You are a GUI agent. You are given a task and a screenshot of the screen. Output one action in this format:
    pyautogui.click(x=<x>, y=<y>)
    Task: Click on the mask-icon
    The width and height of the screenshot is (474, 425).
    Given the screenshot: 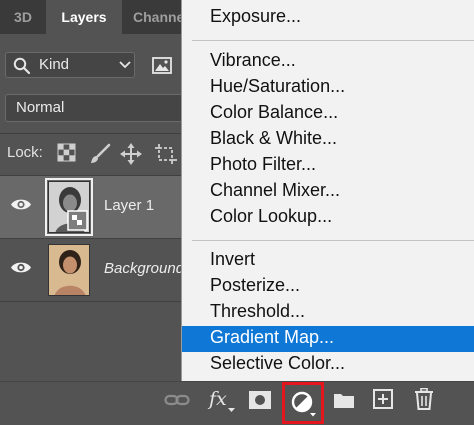 What is the action you would take?
    pyautogui.click(x=260, y=400)
    